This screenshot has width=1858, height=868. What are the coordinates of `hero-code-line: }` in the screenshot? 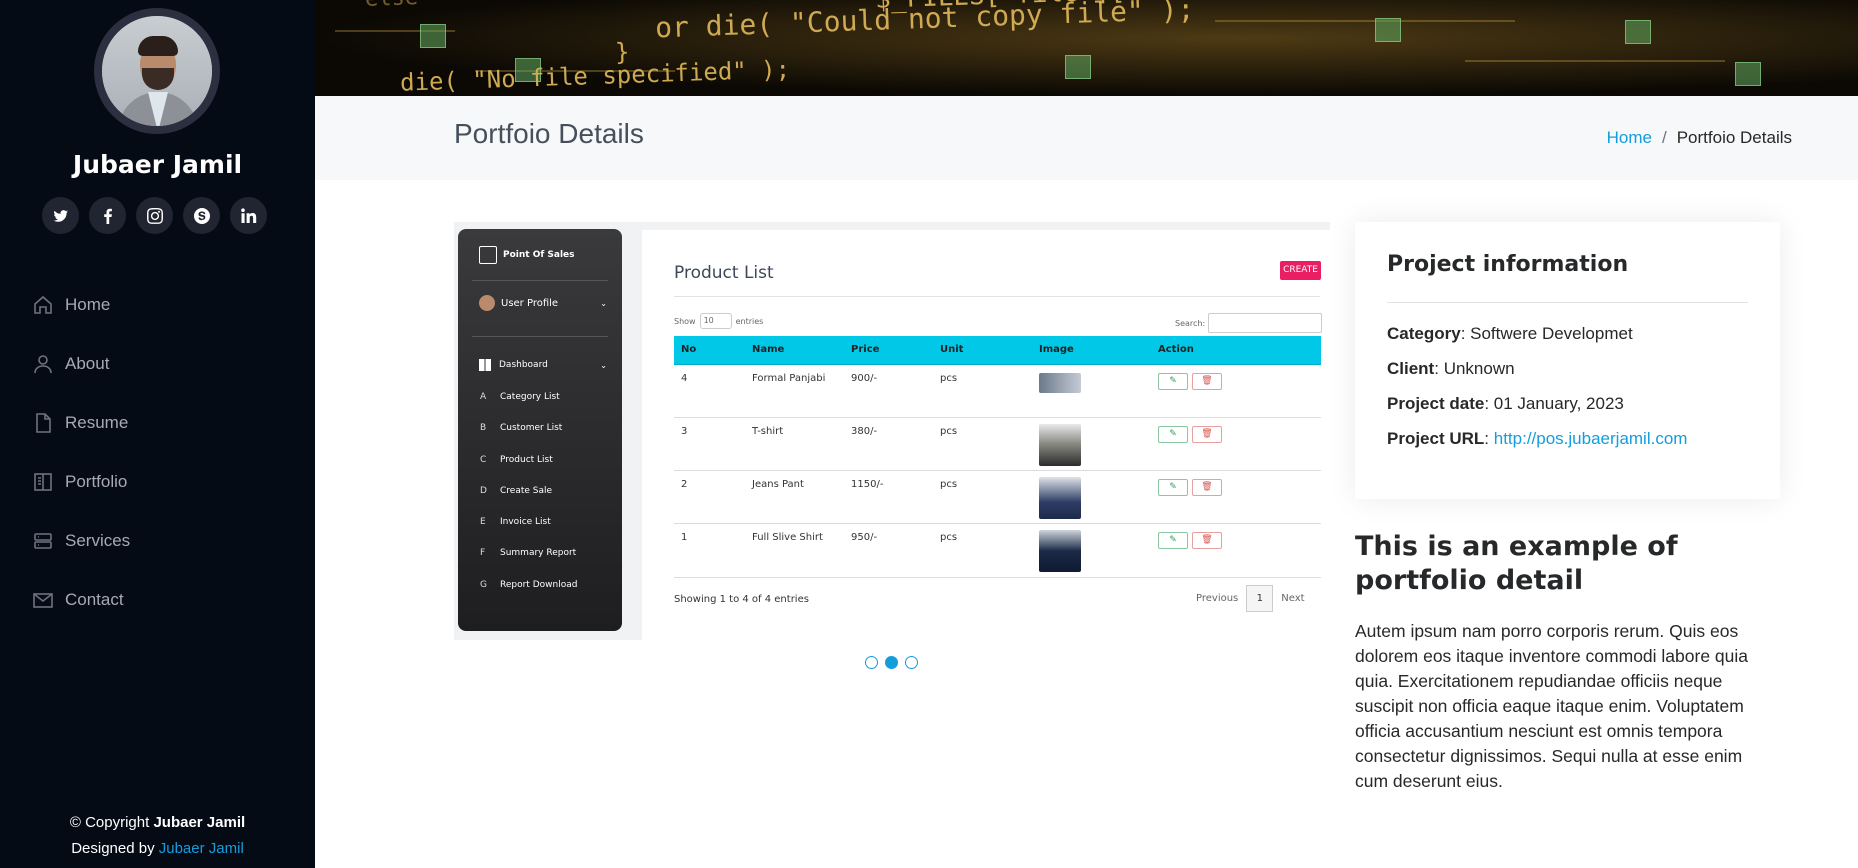 It's located at (622, 52).